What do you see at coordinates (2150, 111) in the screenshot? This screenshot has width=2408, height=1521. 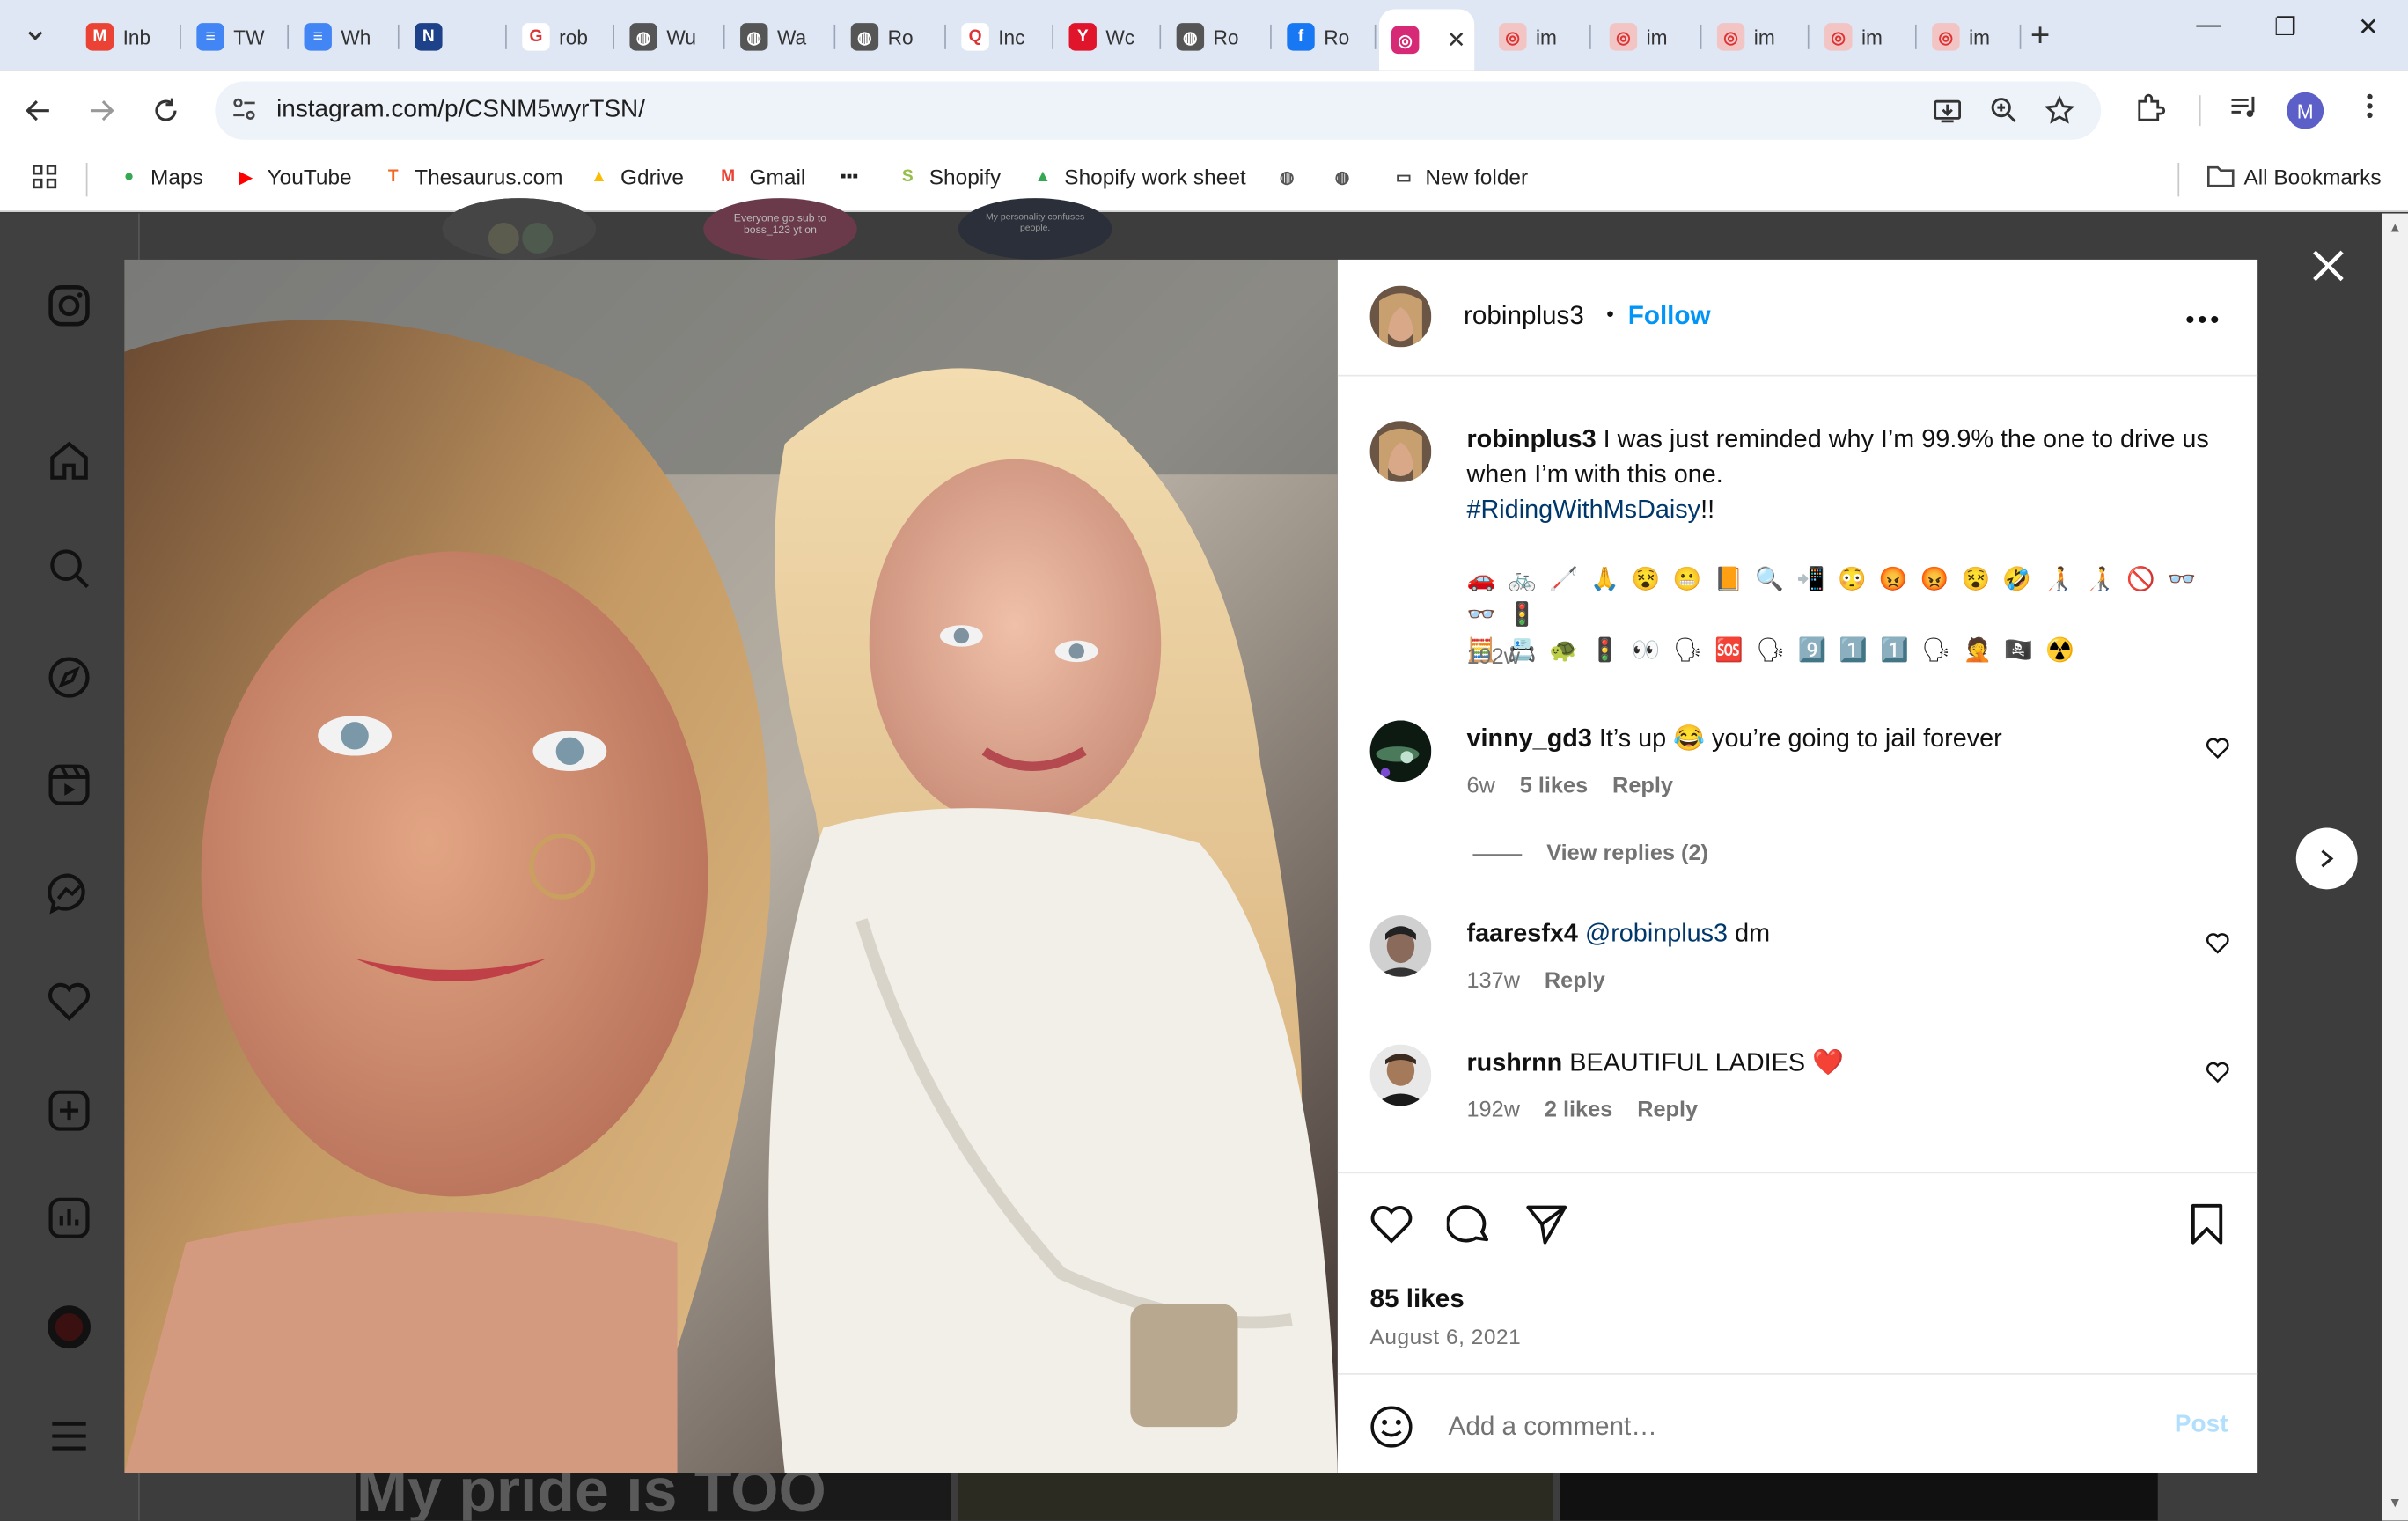 I see `extensions-icon` at bounding box center [2150, 111].